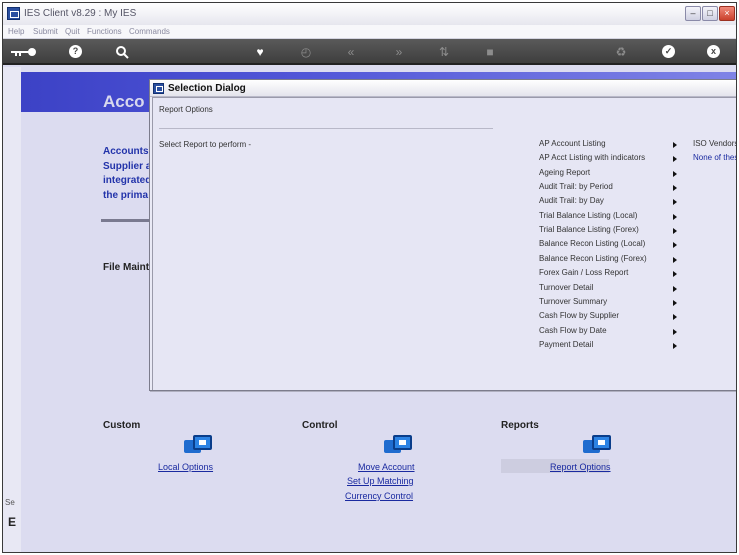  I want to click on recycle-icon: ♻, so click(621, 52).